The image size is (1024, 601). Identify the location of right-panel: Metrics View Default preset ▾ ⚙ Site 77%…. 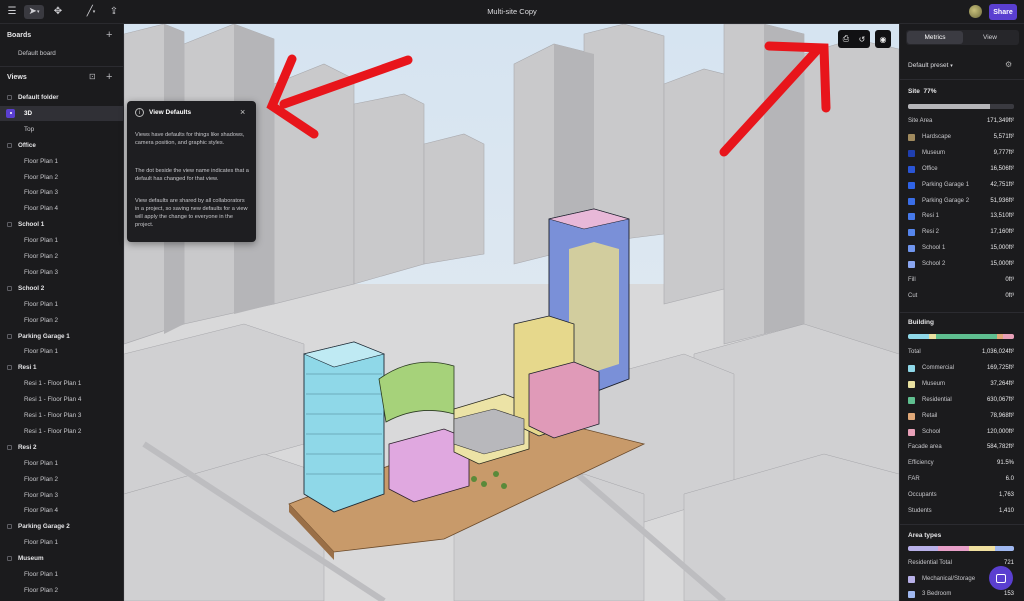
(961, 312).